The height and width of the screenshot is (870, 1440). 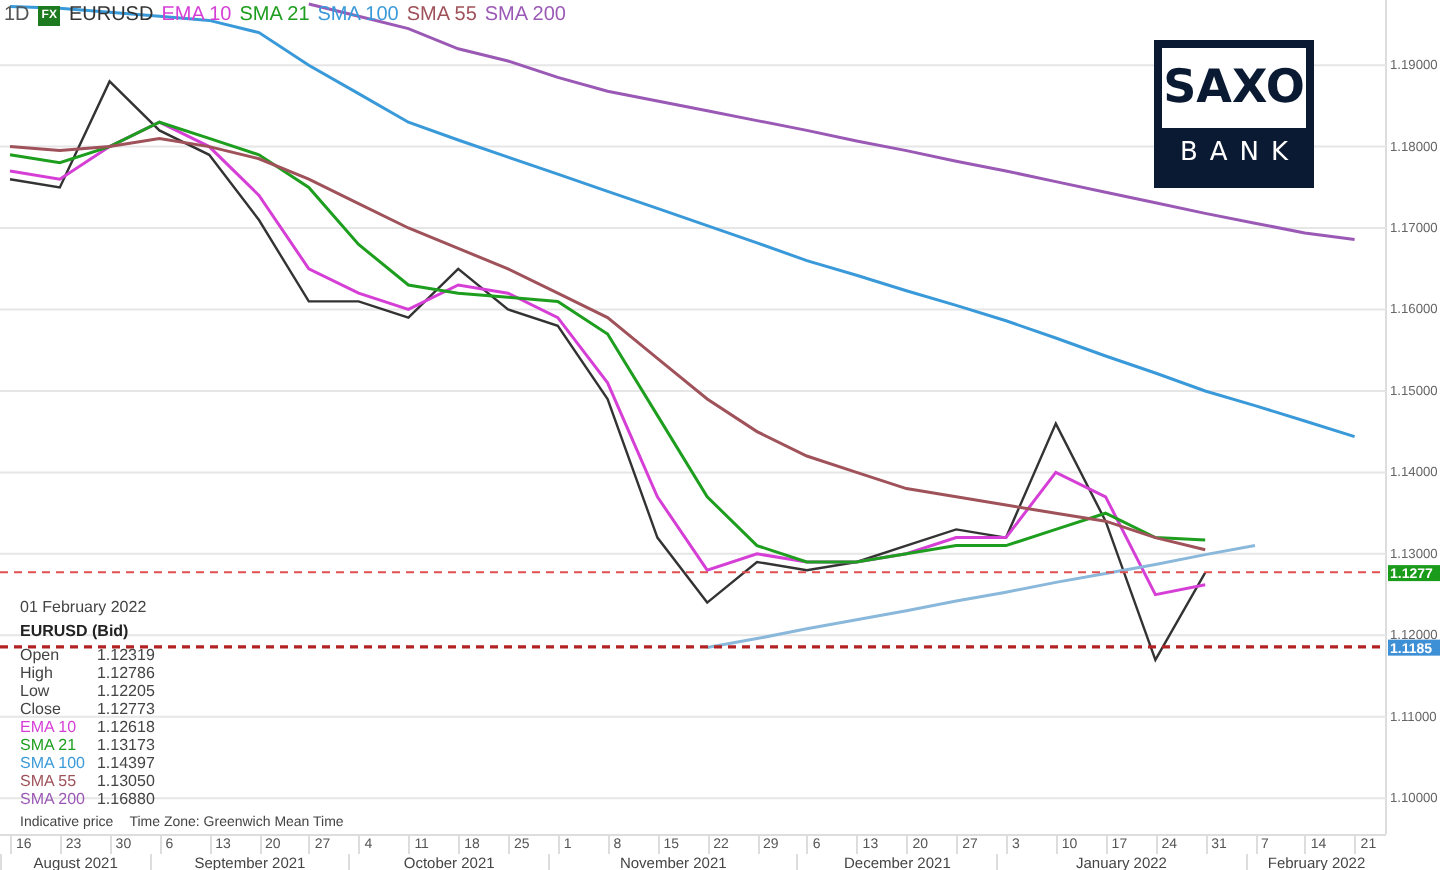 I want to click on info-value: 1.14397, so click(x=125, y=763).